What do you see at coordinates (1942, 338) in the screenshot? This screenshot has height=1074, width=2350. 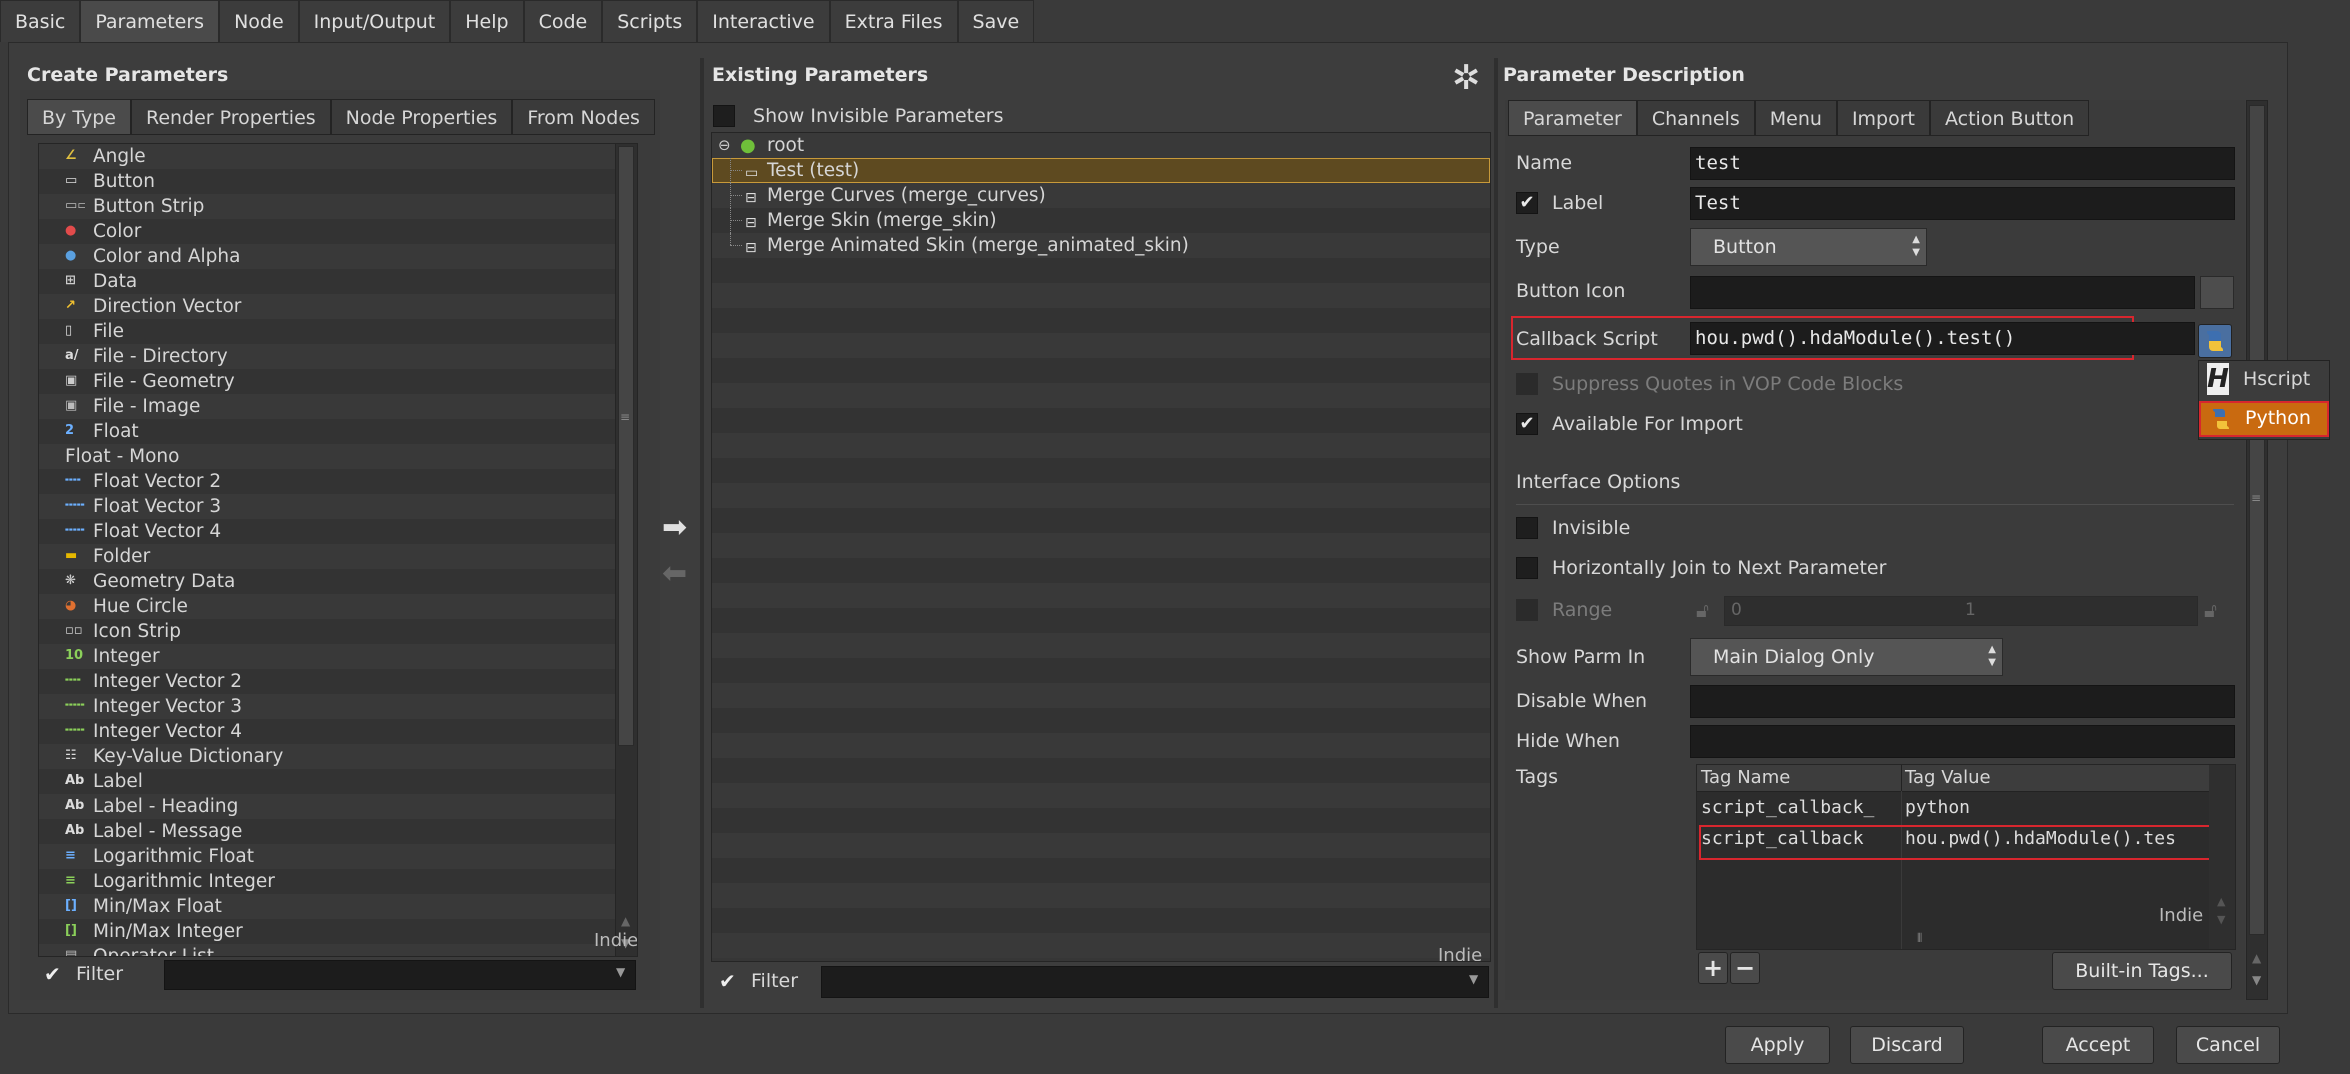 I see `callback-script-field: hou.pwd().hdaModule().test()` at bounding box center [1942, 338].